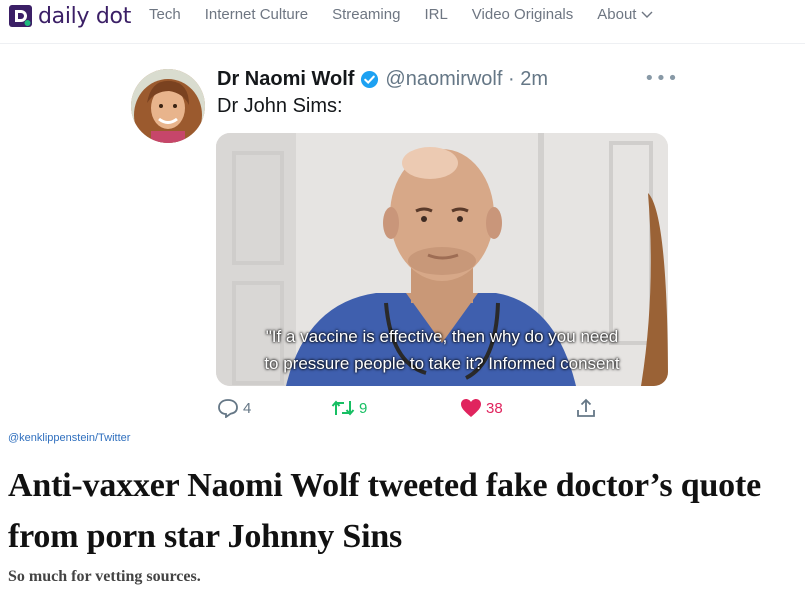  I want to click on reply-icon, so click(228, 408).